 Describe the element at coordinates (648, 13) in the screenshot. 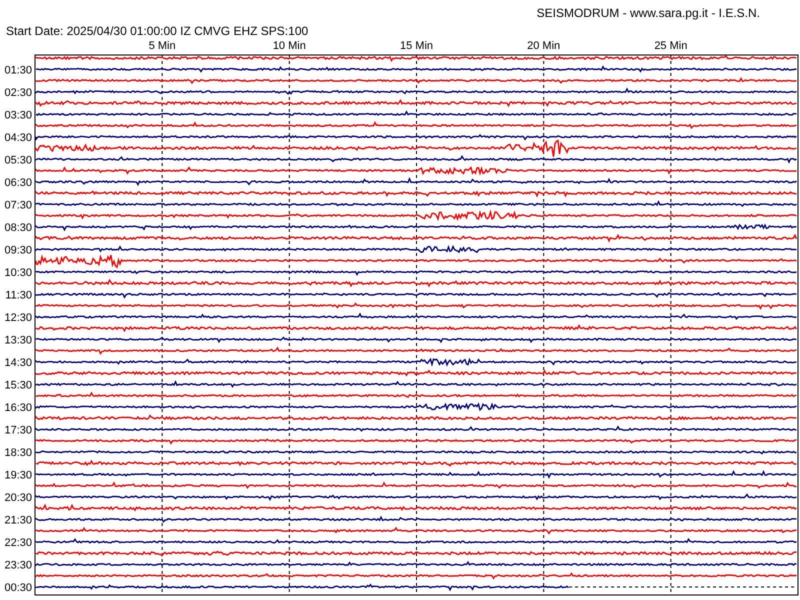

I see `page-title: SEISMODRUM - www.sara.pg.it - I.E.S.N.` at that location.